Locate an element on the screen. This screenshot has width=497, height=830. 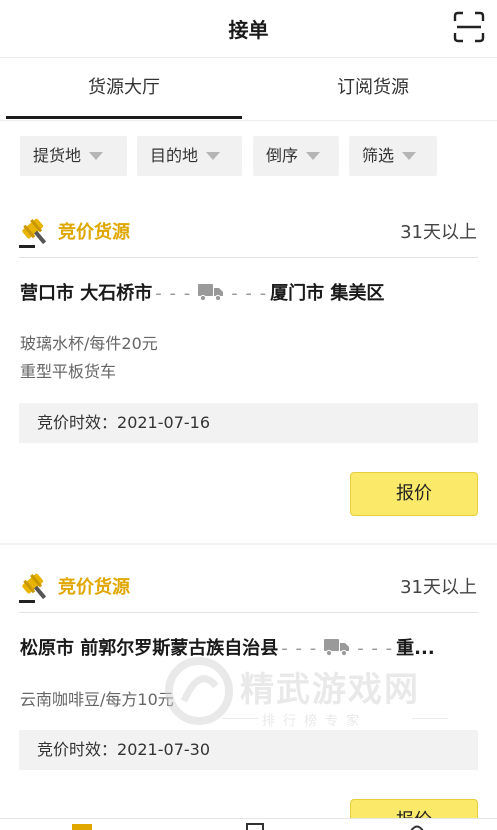
filter-pickup-location: 提货地 is located at coordinates (73, 156).